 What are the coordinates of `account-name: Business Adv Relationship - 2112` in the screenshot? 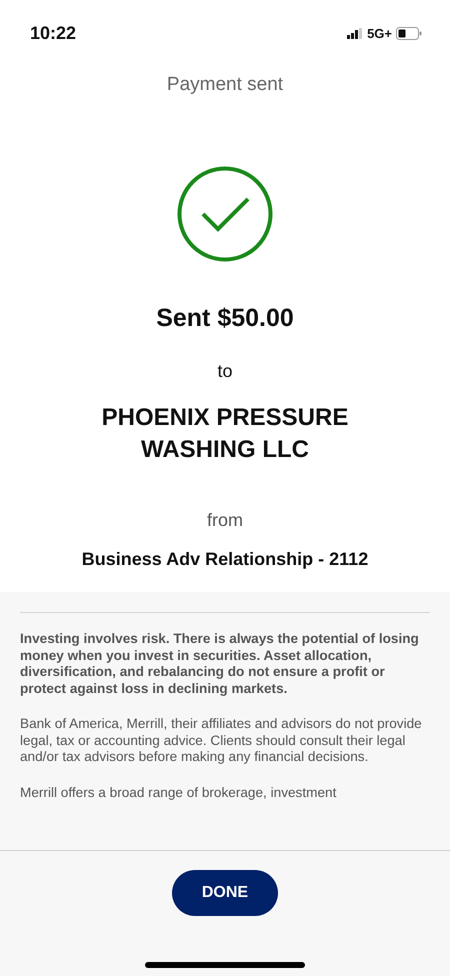 It's located at (225, 559).